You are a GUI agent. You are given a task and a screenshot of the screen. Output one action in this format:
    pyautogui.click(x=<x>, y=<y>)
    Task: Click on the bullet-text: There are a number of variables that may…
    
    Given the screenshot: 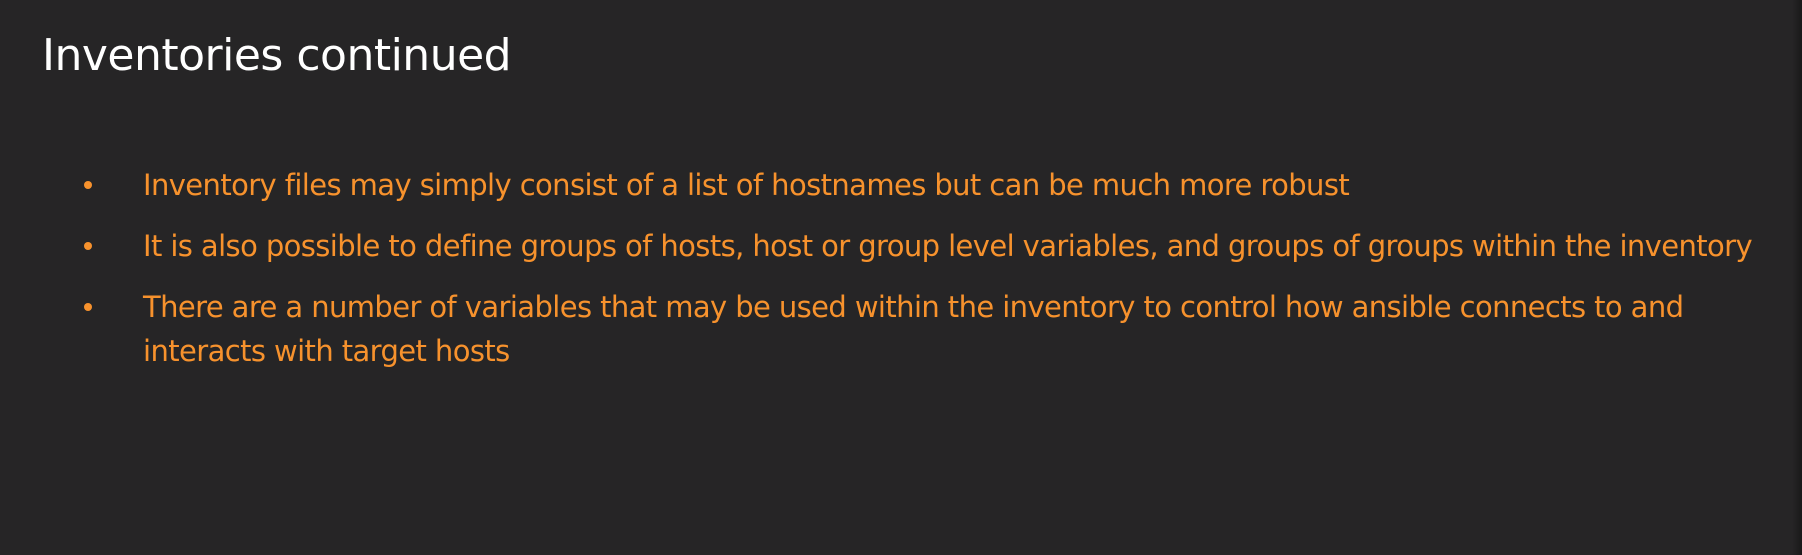 What is the action you would take?
    pyautogui.click(x=913, y=329)
    